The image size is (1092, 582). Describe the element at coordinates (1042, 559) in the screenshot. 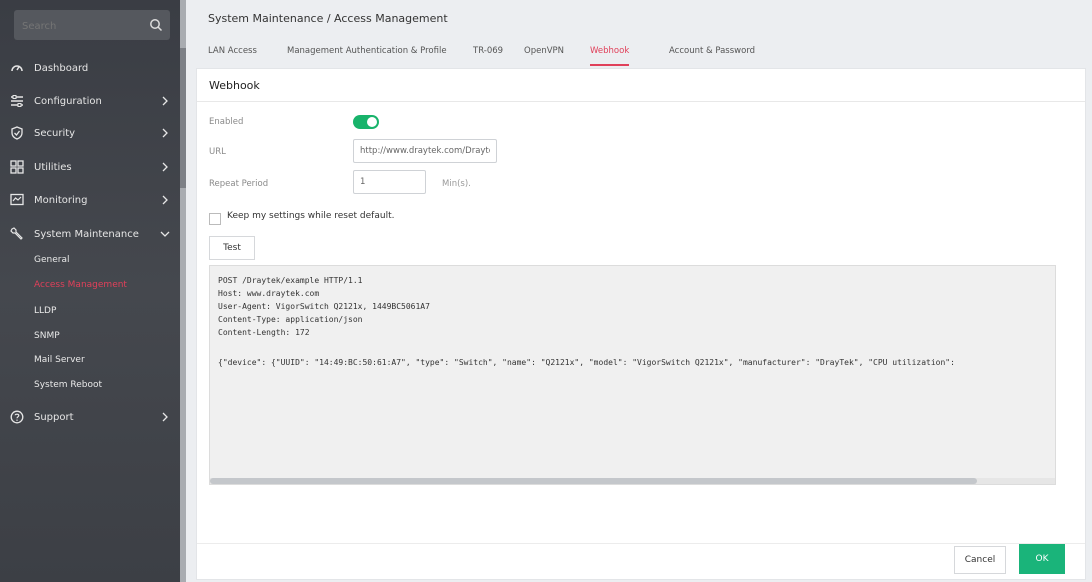

I see `ok-button: OK` at that location.